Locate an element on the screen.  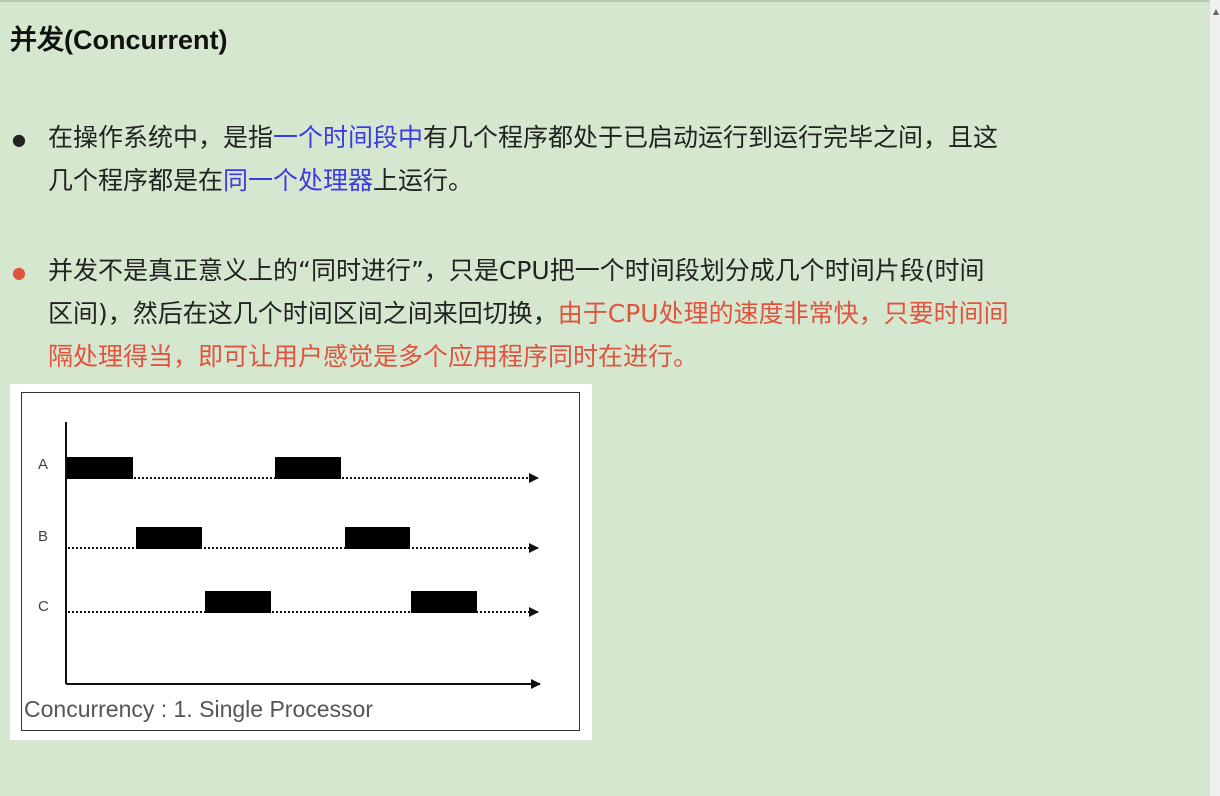
text-segment: 有几个程序都处于已启动运行到运行完毕之间，且这 is located at coordinates (711, 137).